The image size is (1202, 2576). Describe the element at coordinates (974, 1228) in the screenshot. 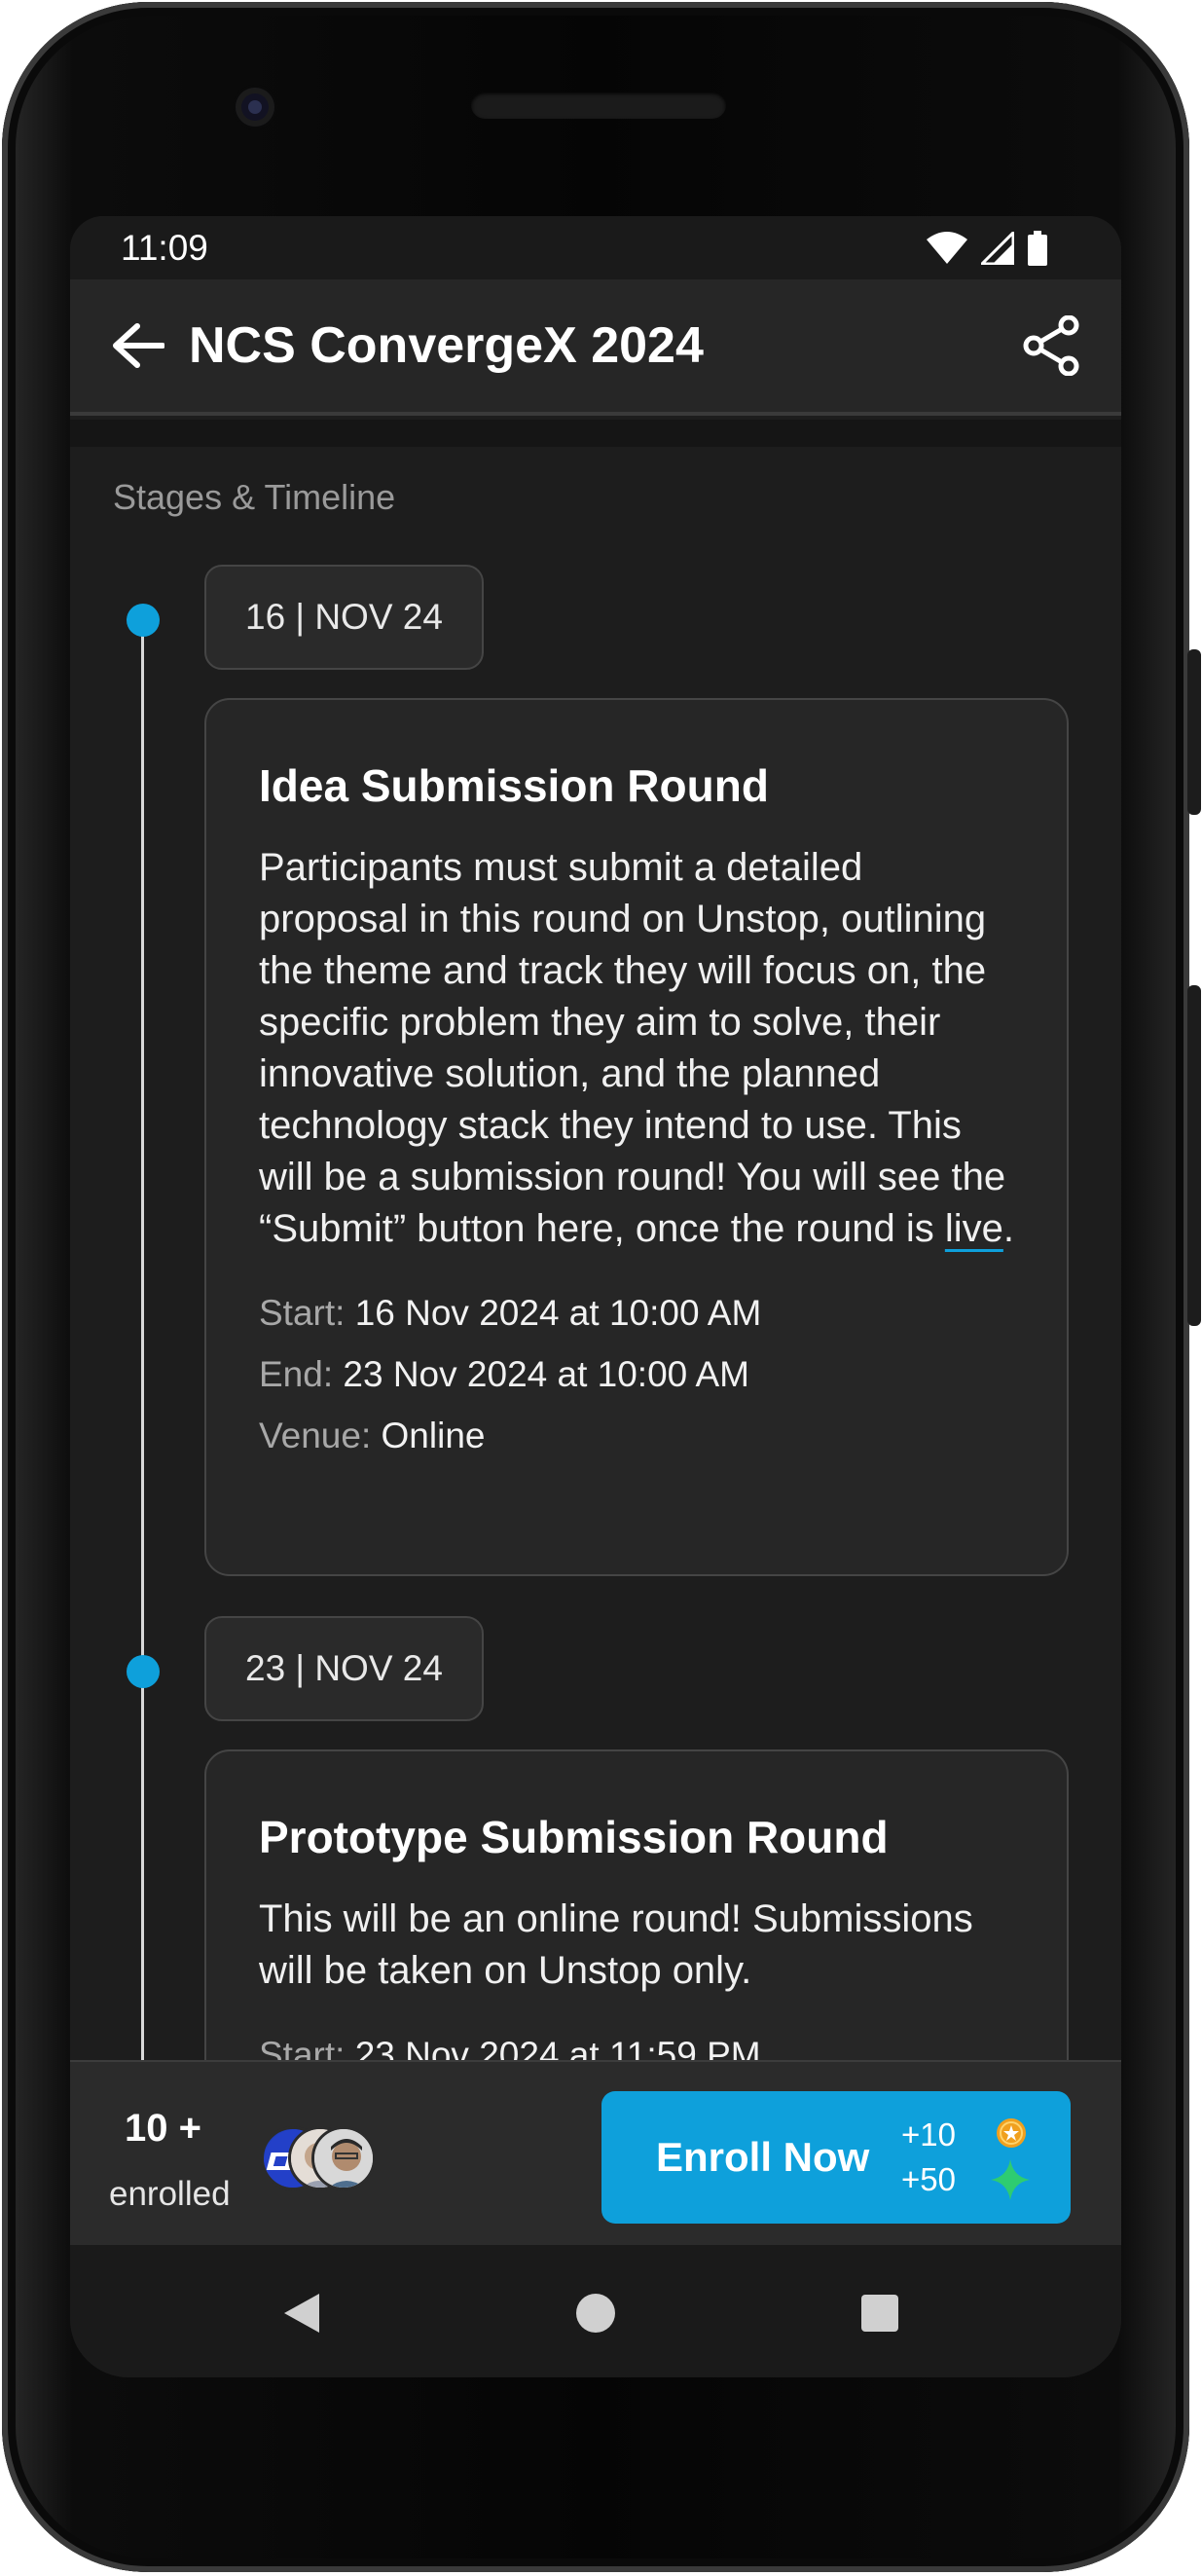

I see `live-link: live` at that location.